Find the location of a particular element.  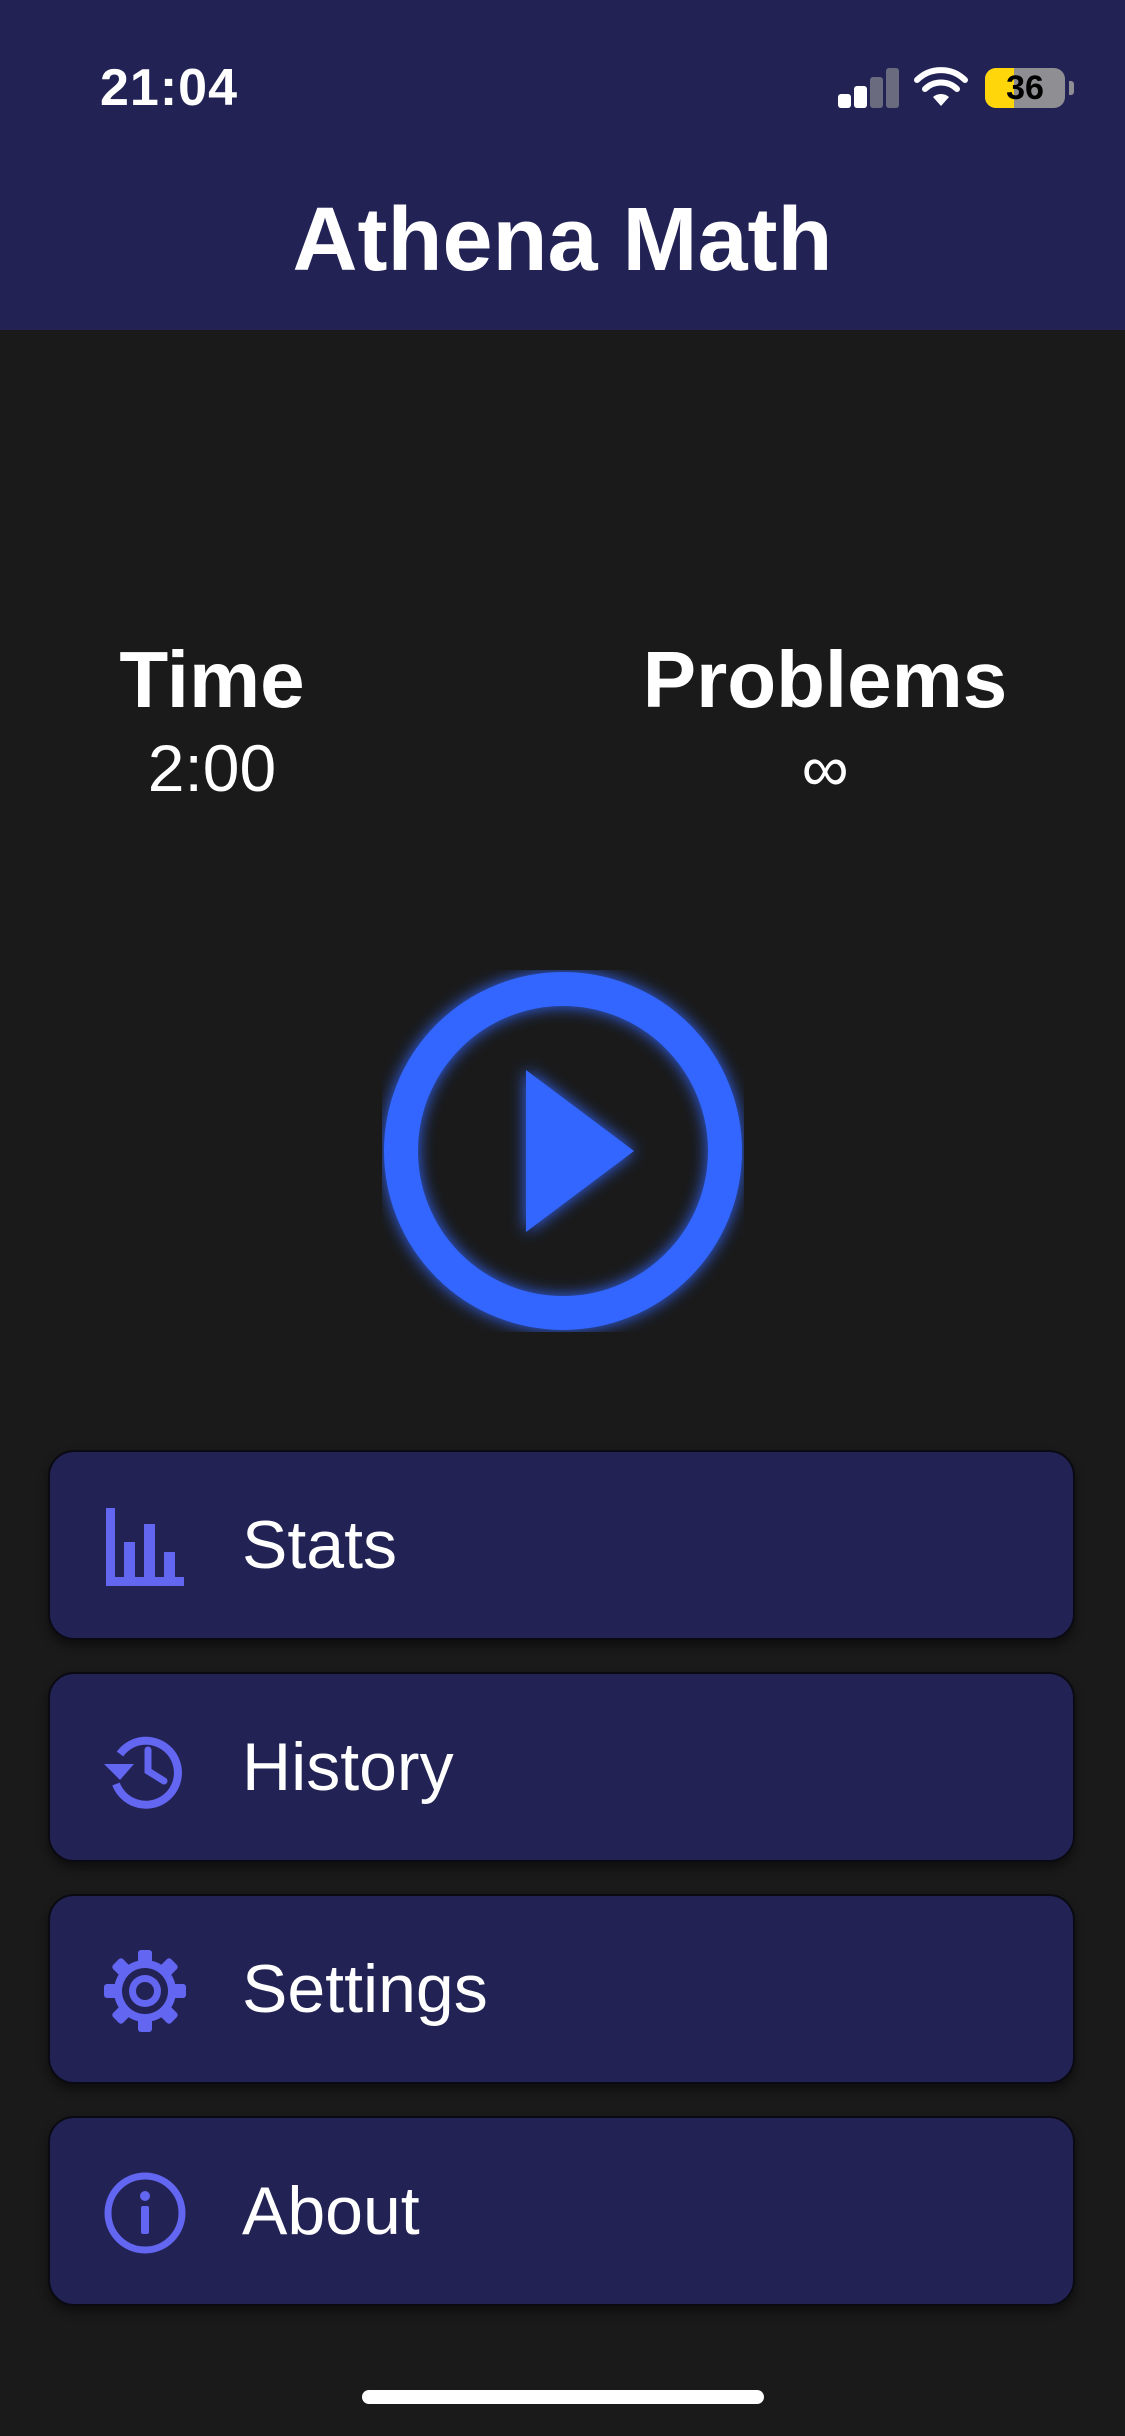

stats-label: Stats is located at coordinates (319, 1545).